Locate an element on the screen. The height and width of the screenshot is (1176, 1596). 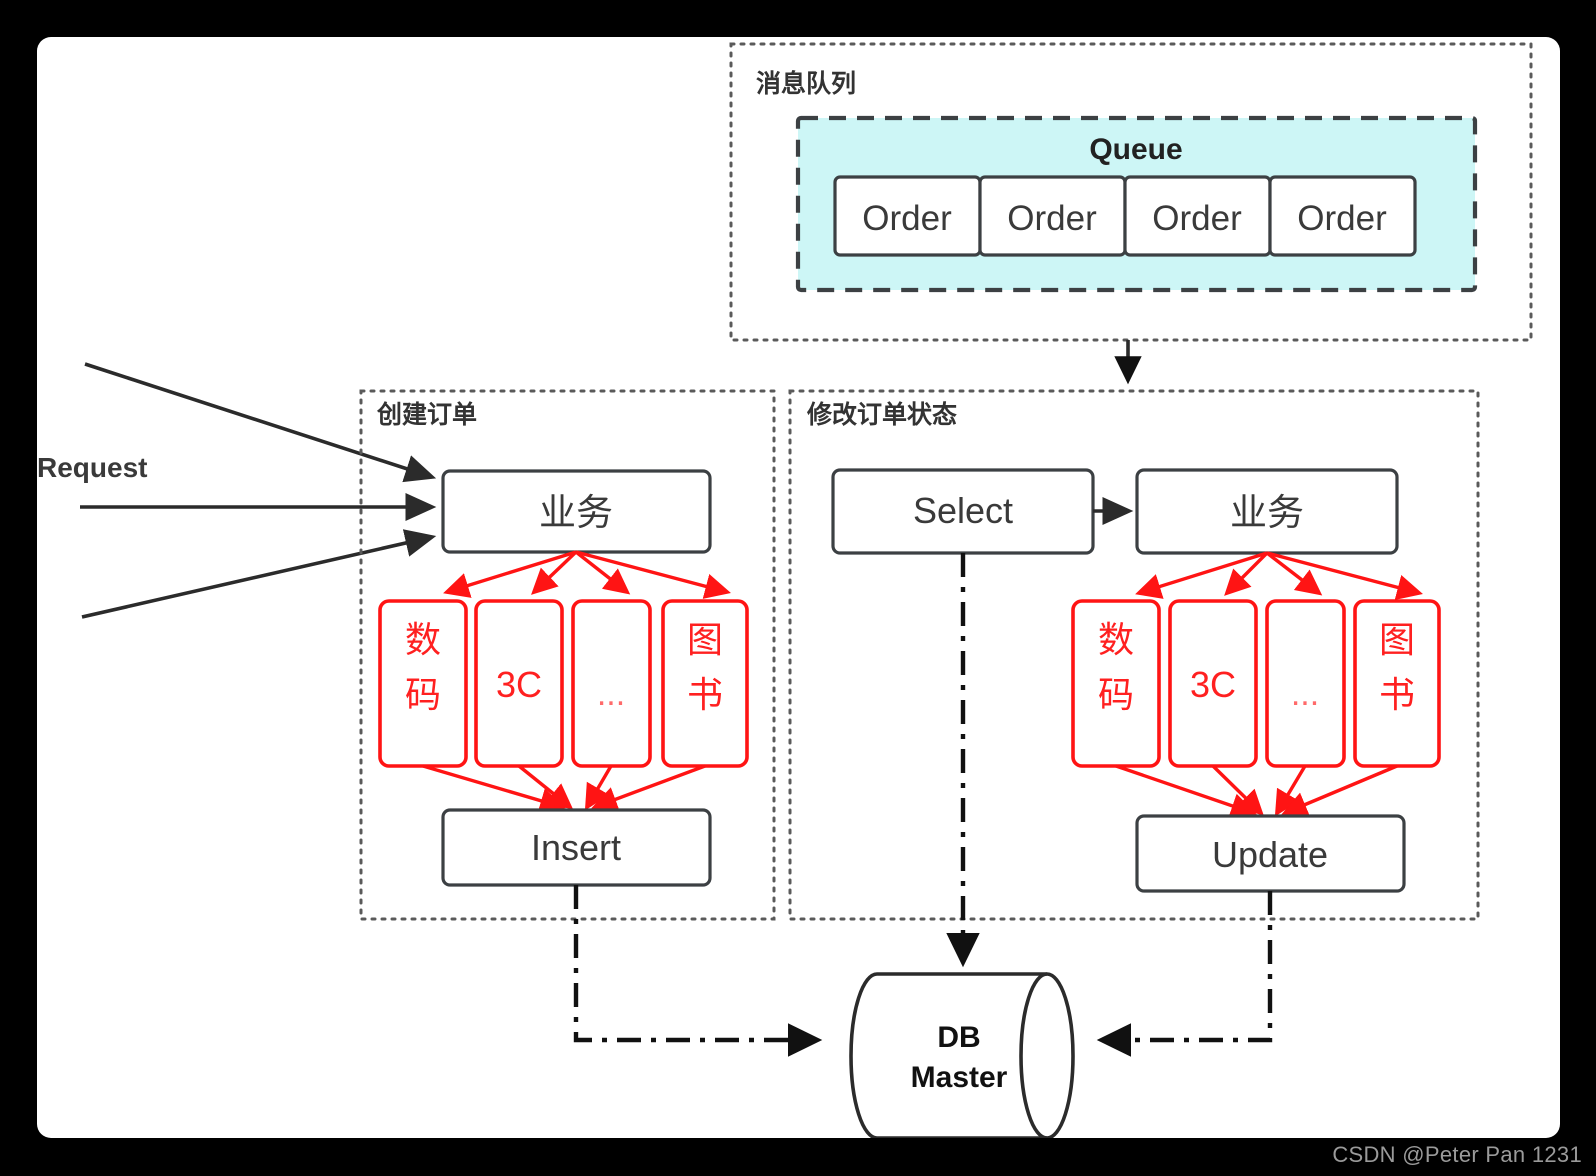
create-order-shard-label-1b: 码 is located at coordinates (423, 694).